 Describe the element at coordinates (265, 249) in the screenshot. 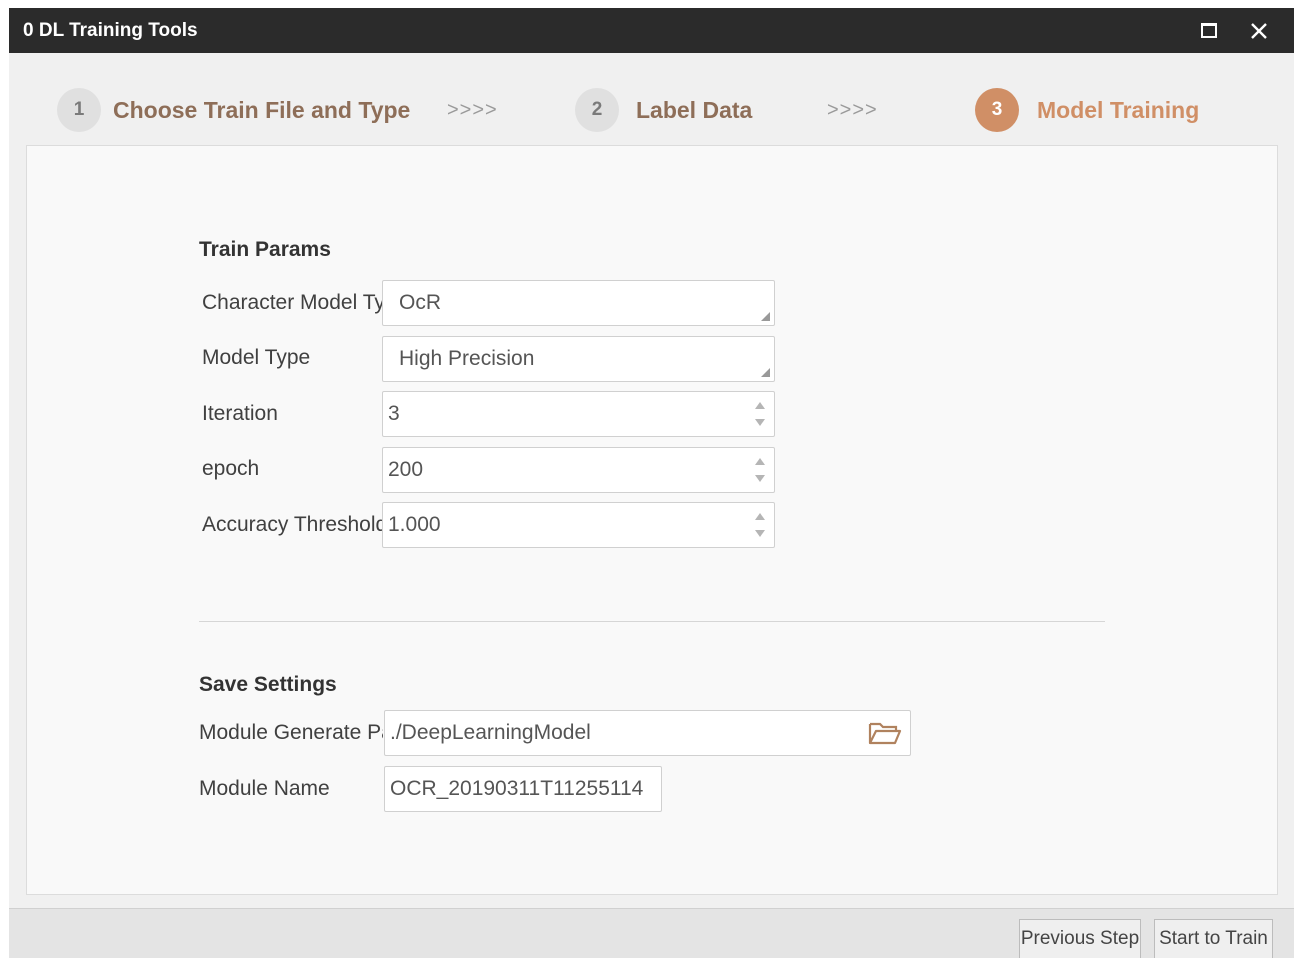

I see `train-params-title: Train Params` at that location.